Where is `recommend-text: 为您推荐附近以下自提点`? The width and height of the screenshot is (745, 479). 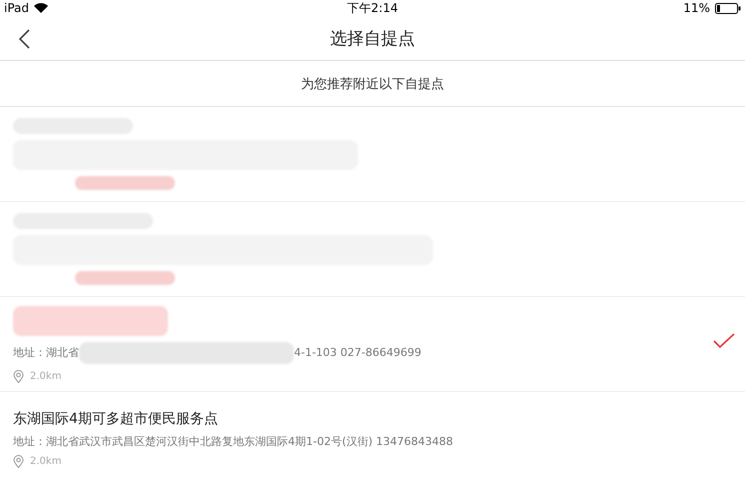 recommend-text: 为您推荐附近以下自提点 is located at coordinates (372, 84).